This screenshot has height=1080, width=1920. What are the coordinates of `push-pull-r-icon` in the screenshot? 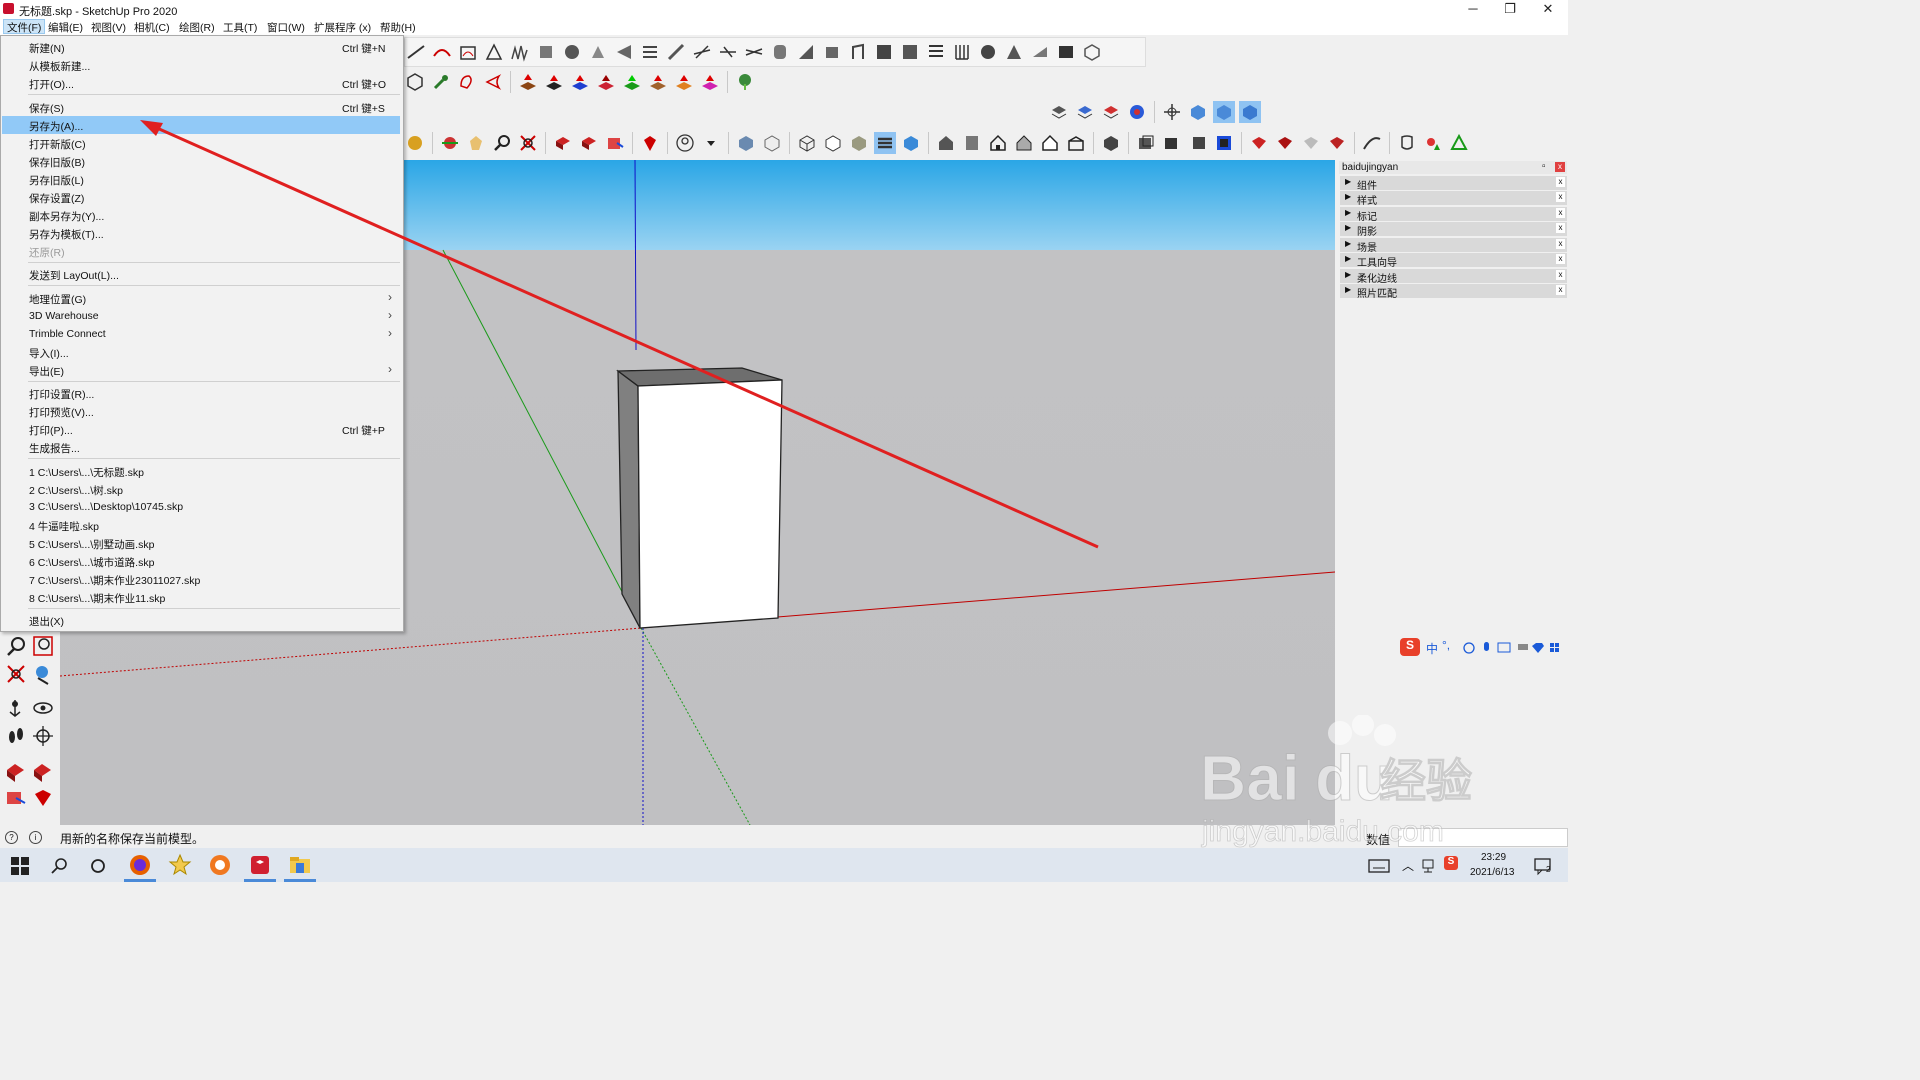 It's located at (606, 82).